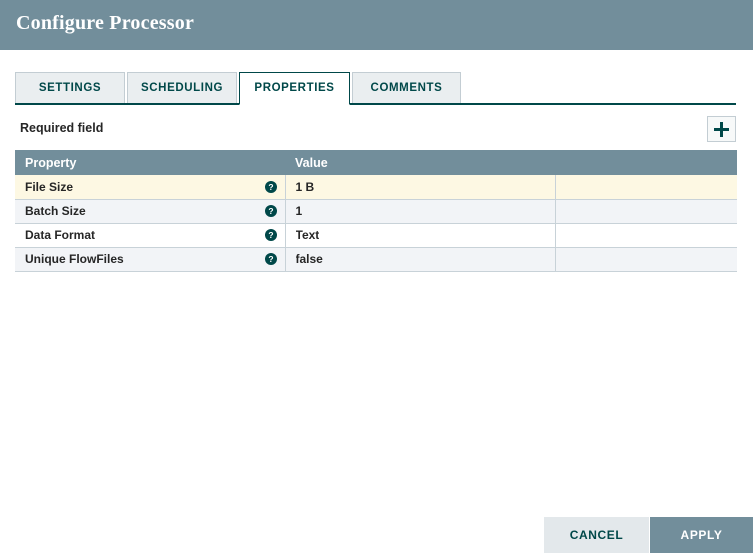  What do you see at coordinates (182, 87) in the screenshot?
I see `tab-scheduling: SCHEDULING` at bounding box center [182, 87].